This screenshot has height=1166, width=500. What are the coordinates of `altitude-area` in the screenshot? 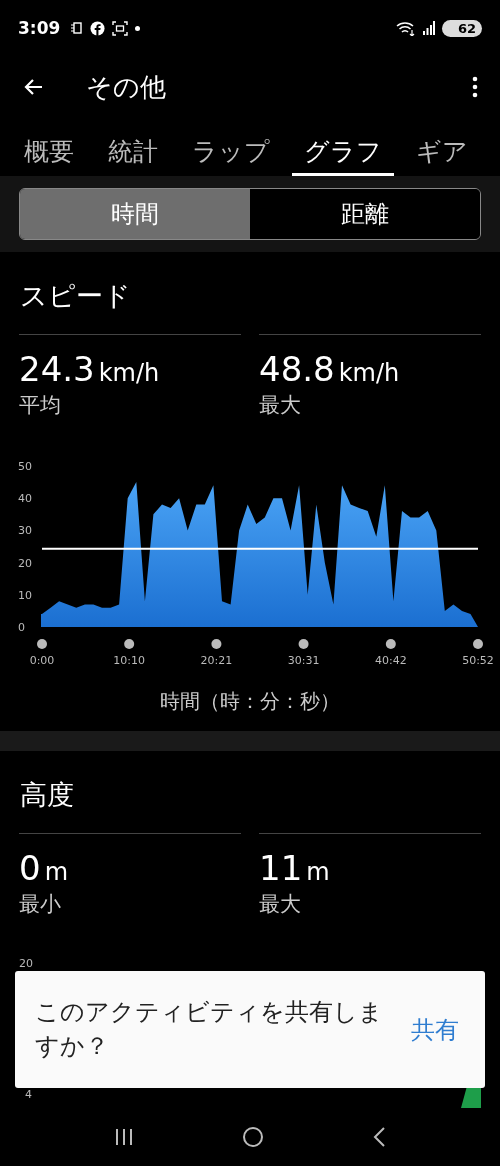 It's located at (471, 1097).